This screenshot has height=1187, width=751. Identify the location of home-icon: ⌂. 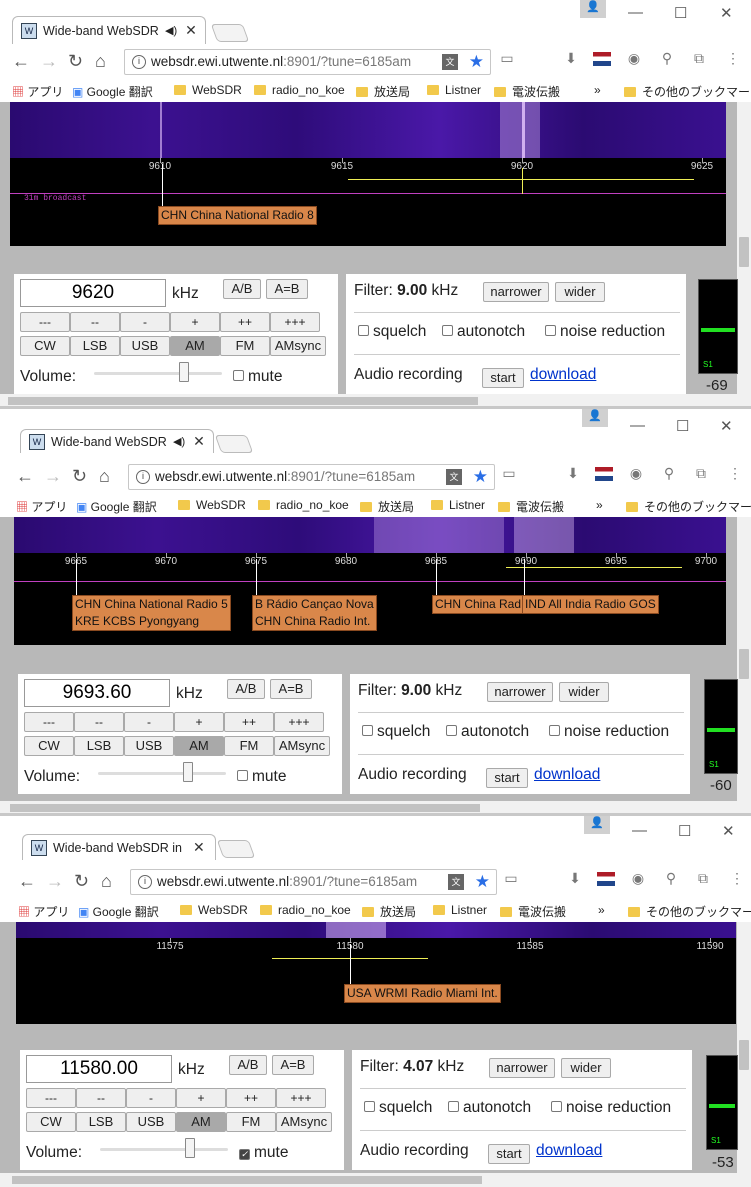
(104, 476).